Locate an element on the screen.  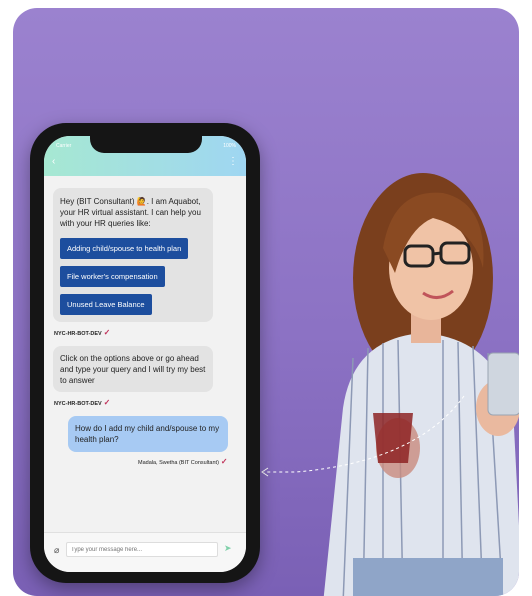
option-button-workers-comp: File worker's compensation is located at coordinates (112, 276).